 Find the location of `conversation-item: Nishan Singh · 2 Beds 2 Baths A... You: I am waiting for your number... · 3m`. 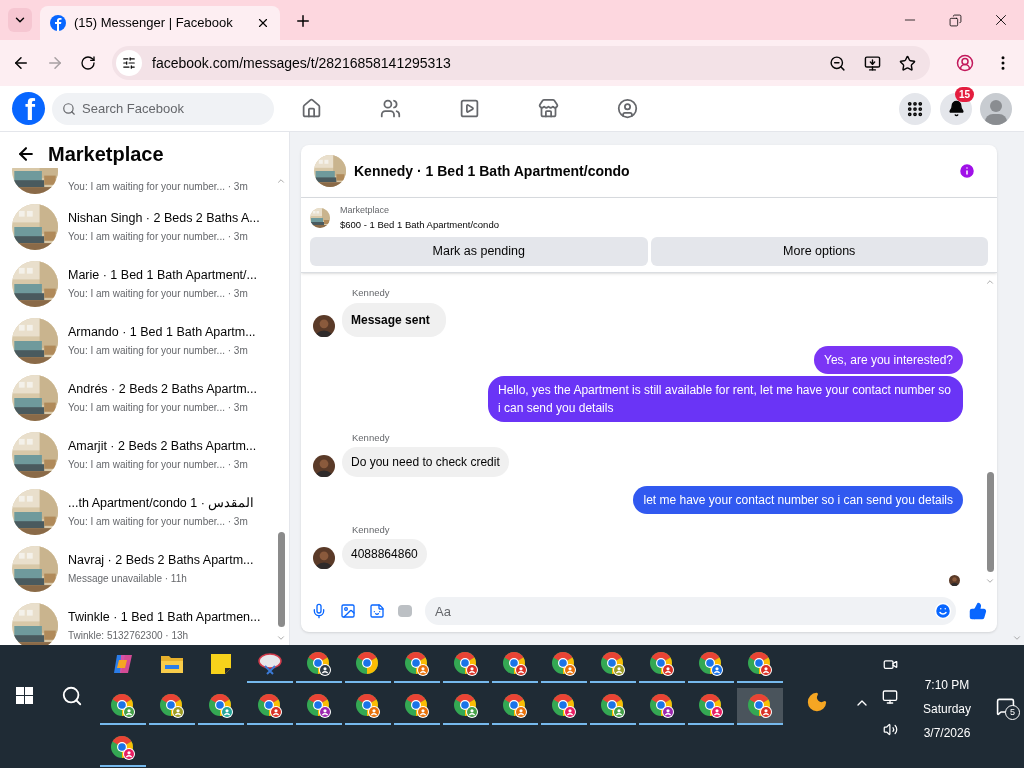

conversation-item: Nishan Singh · 2 Beds 2 Baths A... You: I am waiting for your number... · 3m is located at coordinates (137, 226).